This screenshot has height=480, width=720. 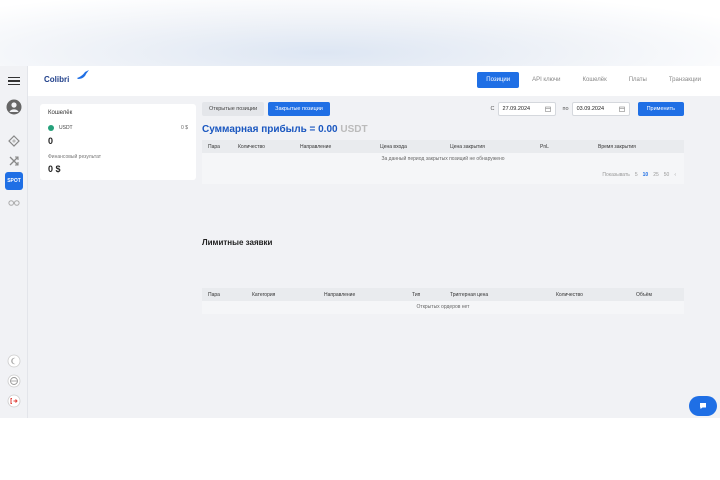 I want to click on chat-icon, so click(x=703, y=406).